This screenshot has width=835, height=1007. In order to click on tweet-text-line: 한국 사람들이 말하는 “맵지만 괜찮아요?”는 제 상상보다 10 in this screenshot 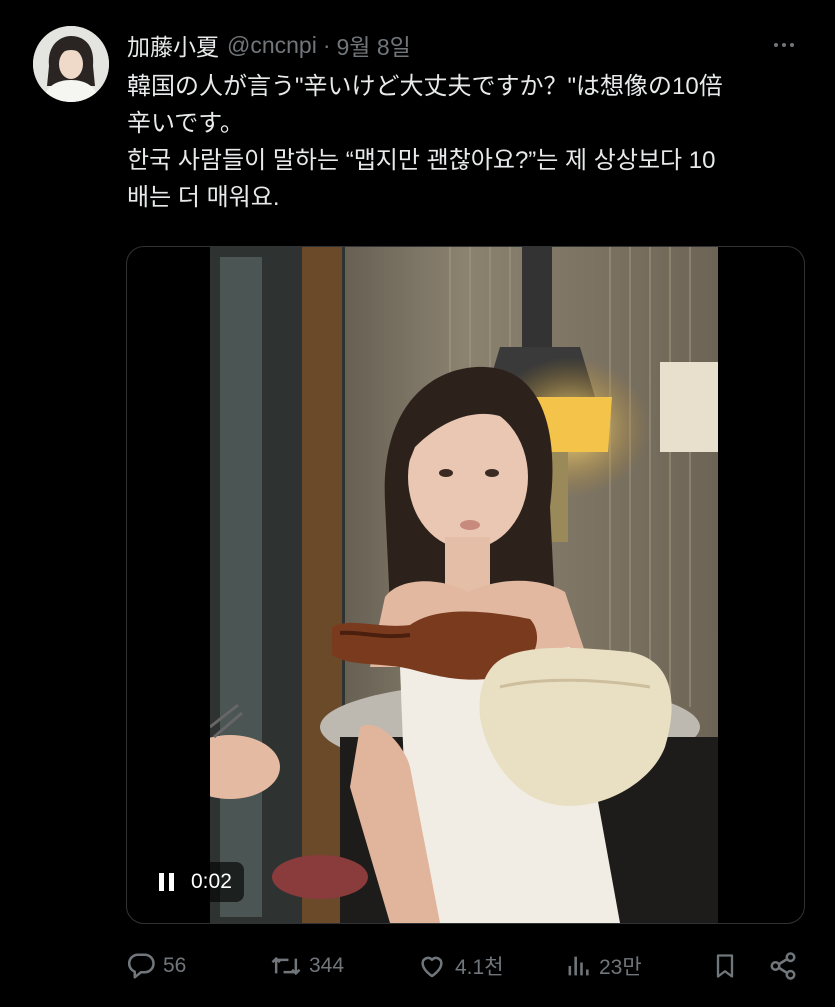, I will do `click(421, 160)`.